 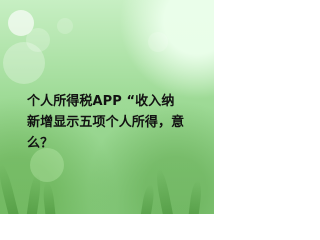 What do you see at coordinates (40, 143) in the screenshot?
I see `headline-line-3: 么？` at bounding box center [40, 143].